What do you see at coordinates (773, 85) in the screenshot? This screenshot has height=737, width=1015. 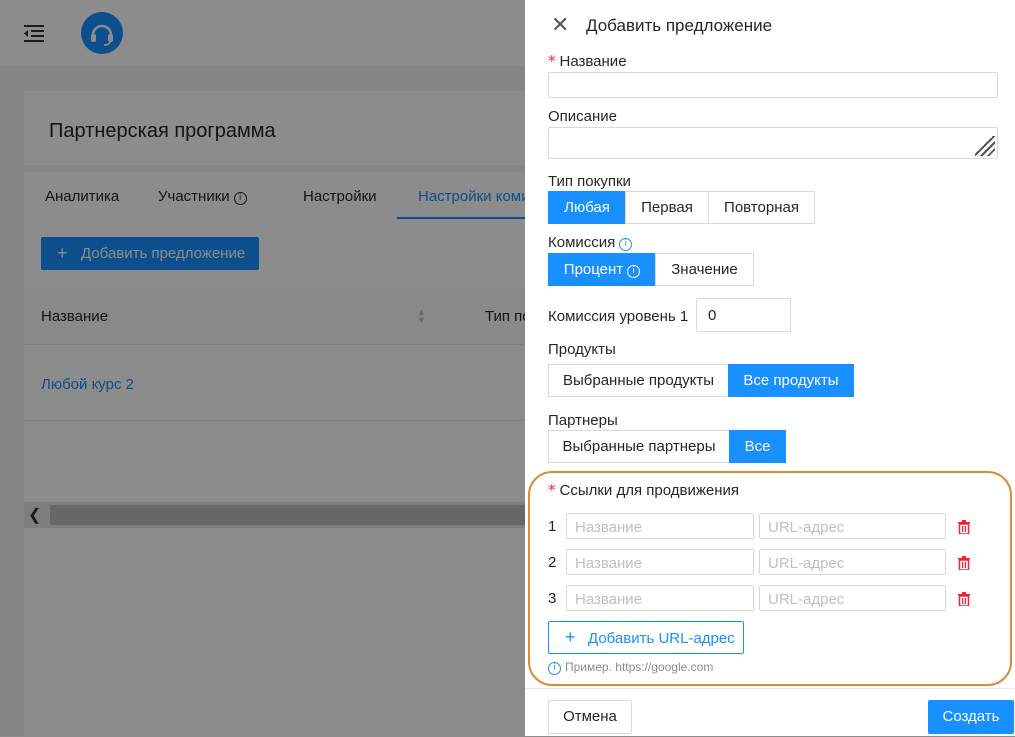 I see `name-input` at bounding box center [773, 85].